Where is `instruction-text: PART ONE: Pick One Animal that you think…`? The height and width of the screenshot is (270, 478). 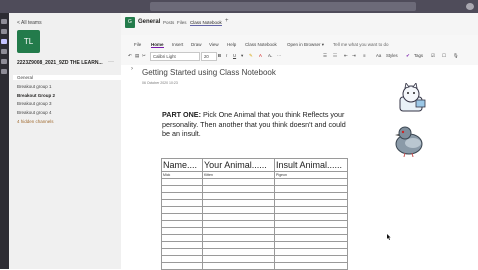
instruction-text: PART ONE: Pick One Animal that you think… is located at coordinates (257, 124).